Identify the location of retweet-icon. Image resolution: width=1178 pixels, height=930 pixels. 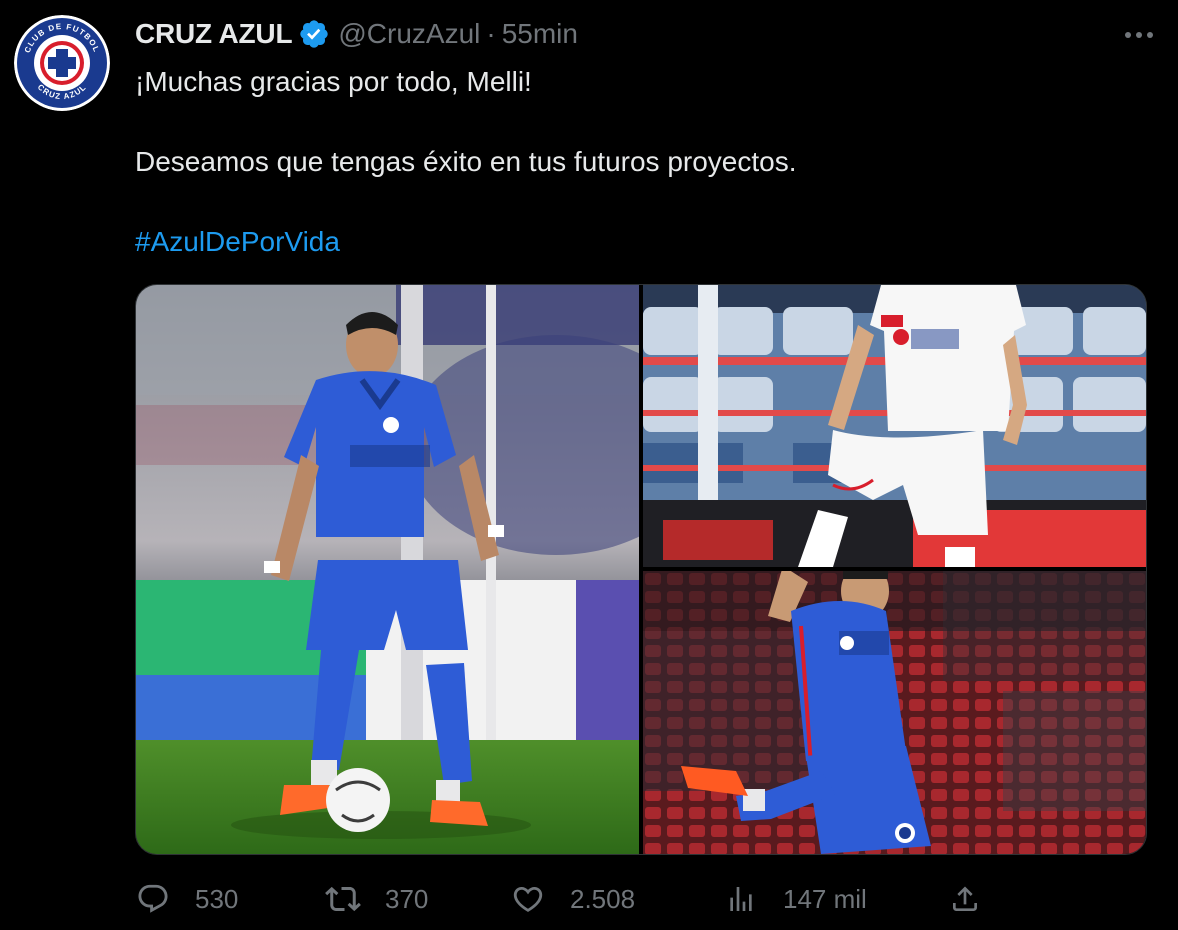
(343, 899).